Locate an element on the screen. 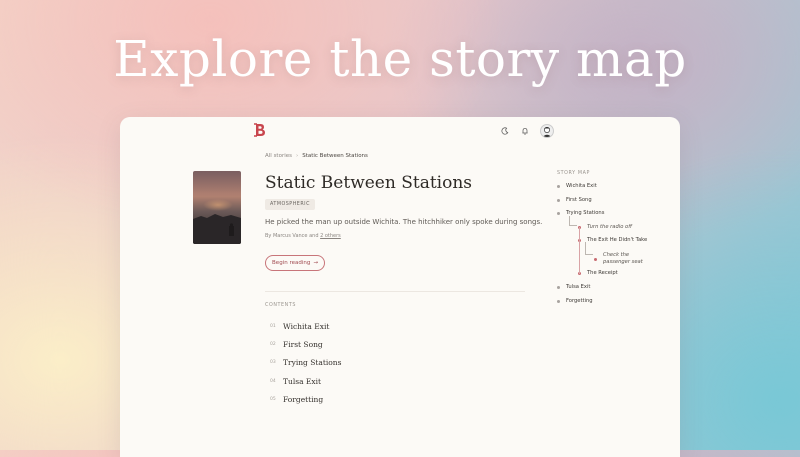 This screenshot has width=800, height=457. story-byline: By Marcus Vance and 2 others is located at coordinates (303, 236).